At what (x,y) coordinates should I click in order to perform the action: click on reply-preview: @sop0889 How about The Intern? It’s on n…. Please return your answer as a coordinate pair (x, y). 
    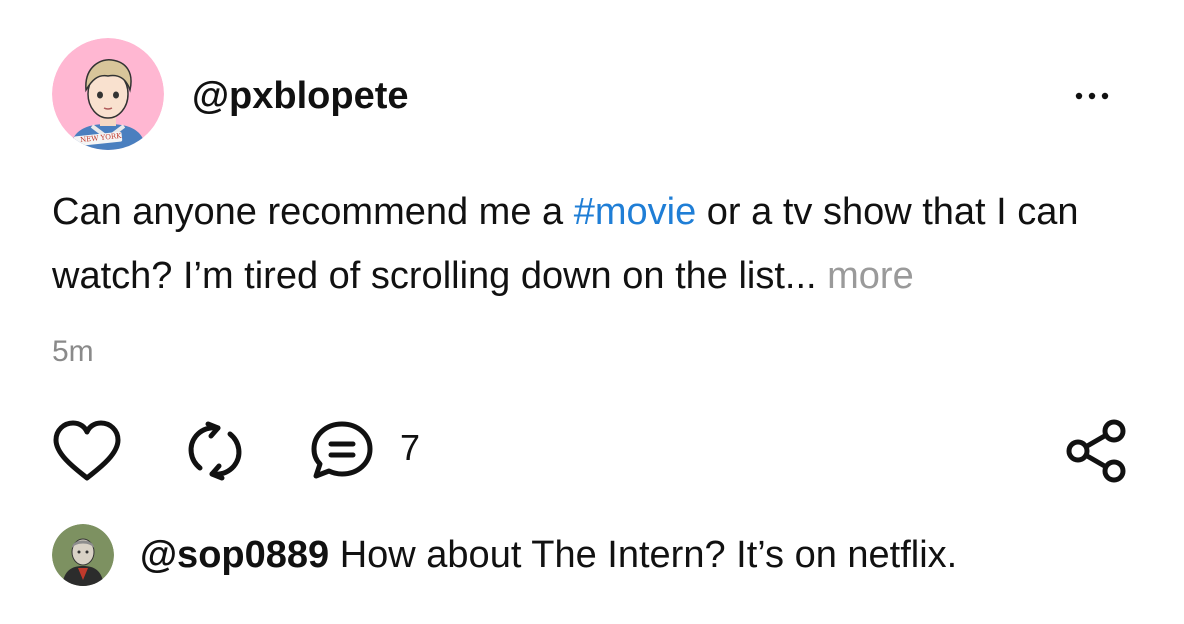
    Looking at the image, I should click on (548, 555).